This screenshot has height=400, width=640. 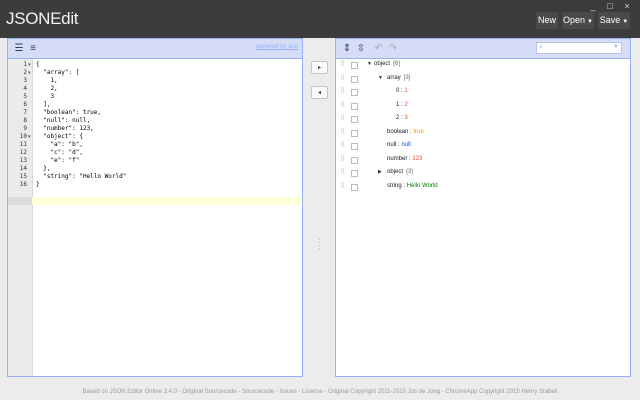 I want to click on code-line: "null": null,, so click(x=63, y=120).